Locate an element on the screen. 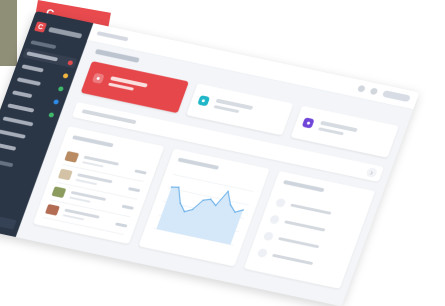 Image resolution: width=445 pixels, height=306 pixels. sidebar-section-label is located at coordinates (43, 45).